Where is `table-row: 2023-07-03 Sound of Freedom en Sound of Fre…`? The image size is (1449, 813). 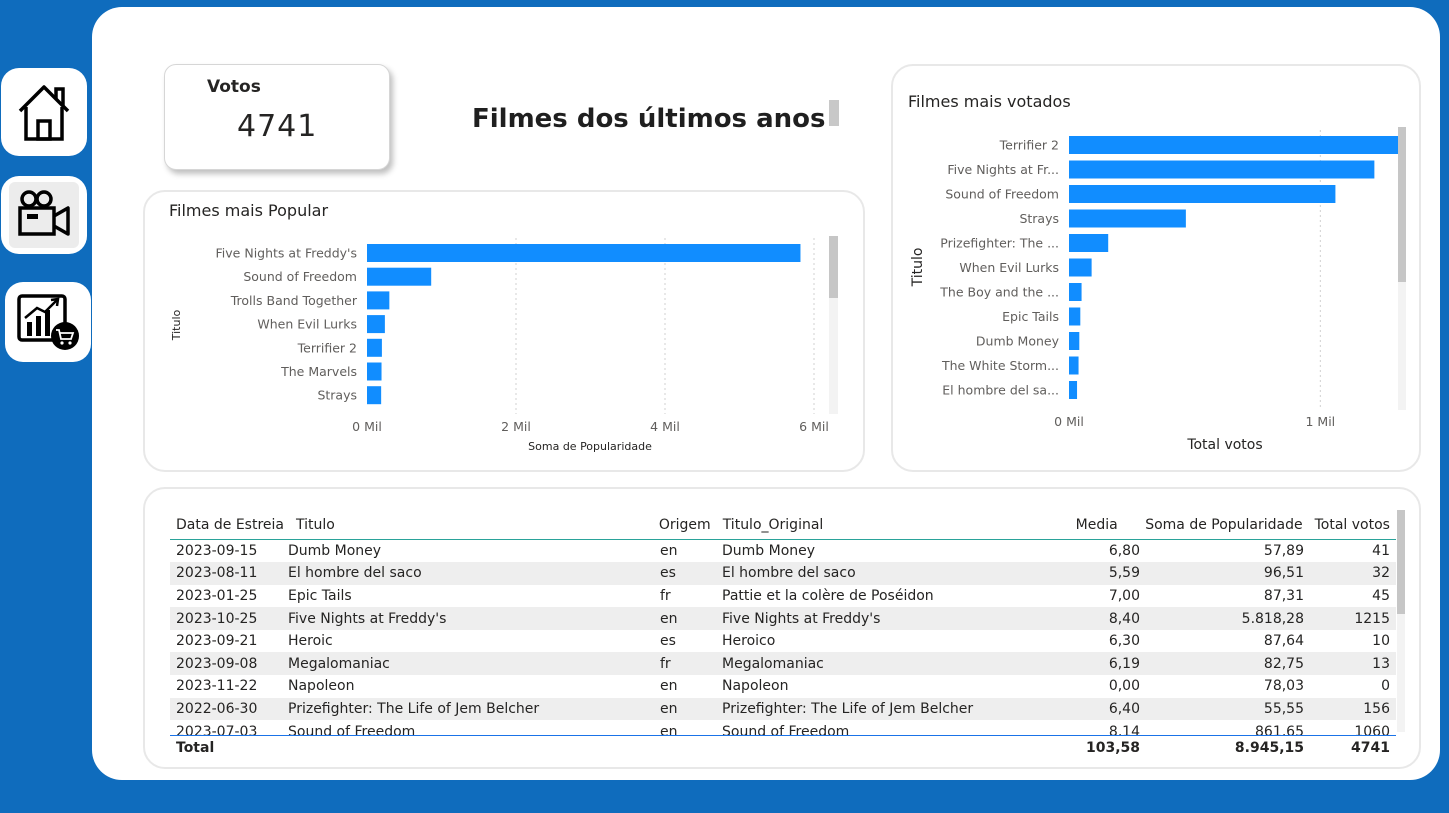 table-row: 2023-07-03 Sound of Freedom en Sound of Fre… is located at coordinates (783, 727).